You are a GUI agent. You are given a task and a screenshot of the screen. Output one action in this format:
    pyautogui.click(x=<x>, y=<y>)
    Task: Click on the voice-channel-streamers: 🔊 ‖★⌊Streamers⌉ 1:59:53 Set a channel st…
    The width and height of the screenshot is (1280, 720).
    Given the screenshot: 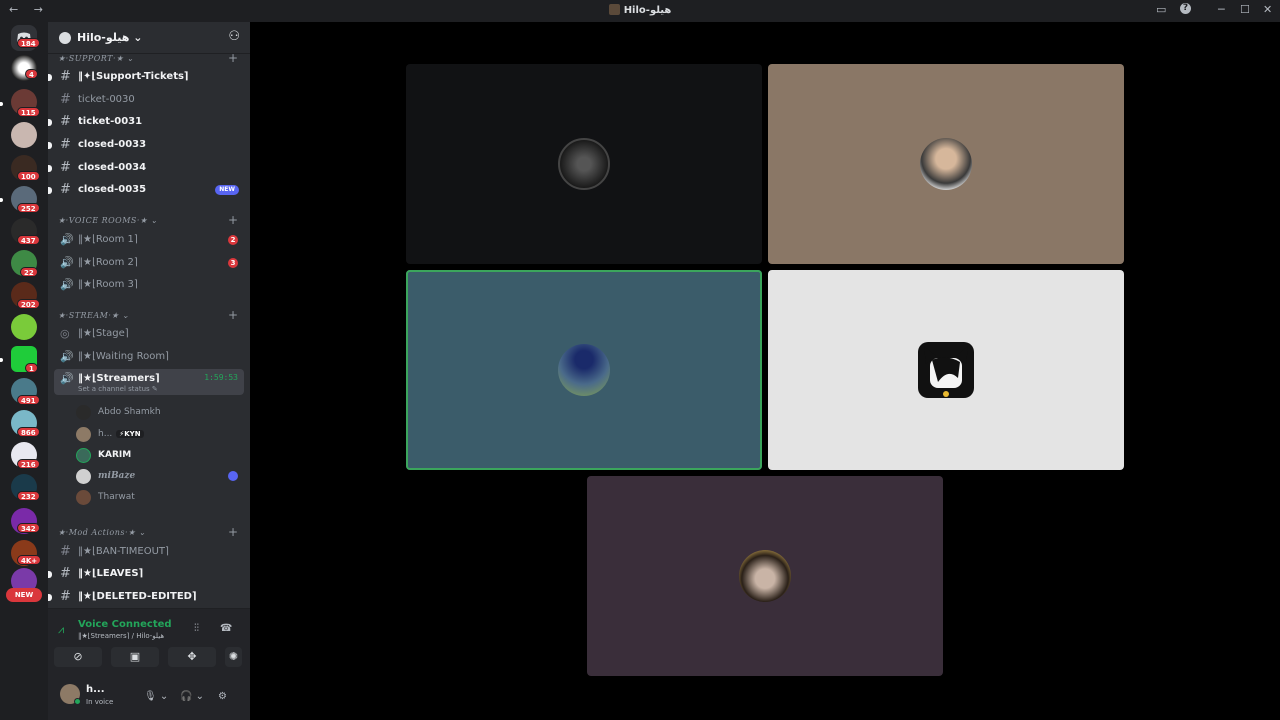 What is the action you would take?
    pyautogui.click(x=149, y=382)
    